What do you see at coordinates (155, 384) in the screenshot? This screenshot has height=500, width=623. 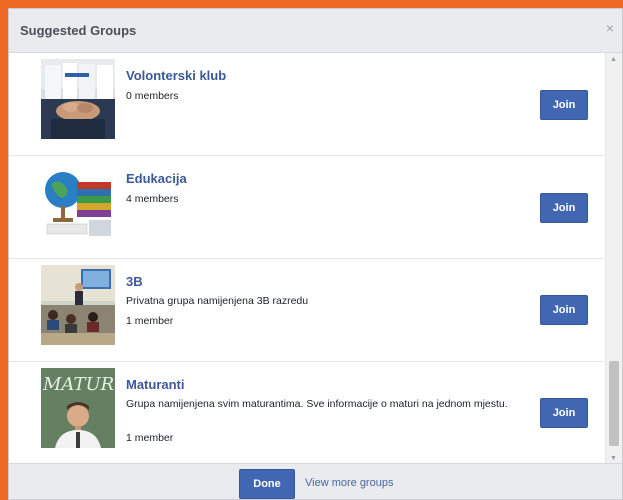 I see `group-name: Maturanti` at bounding box center [155, 384].